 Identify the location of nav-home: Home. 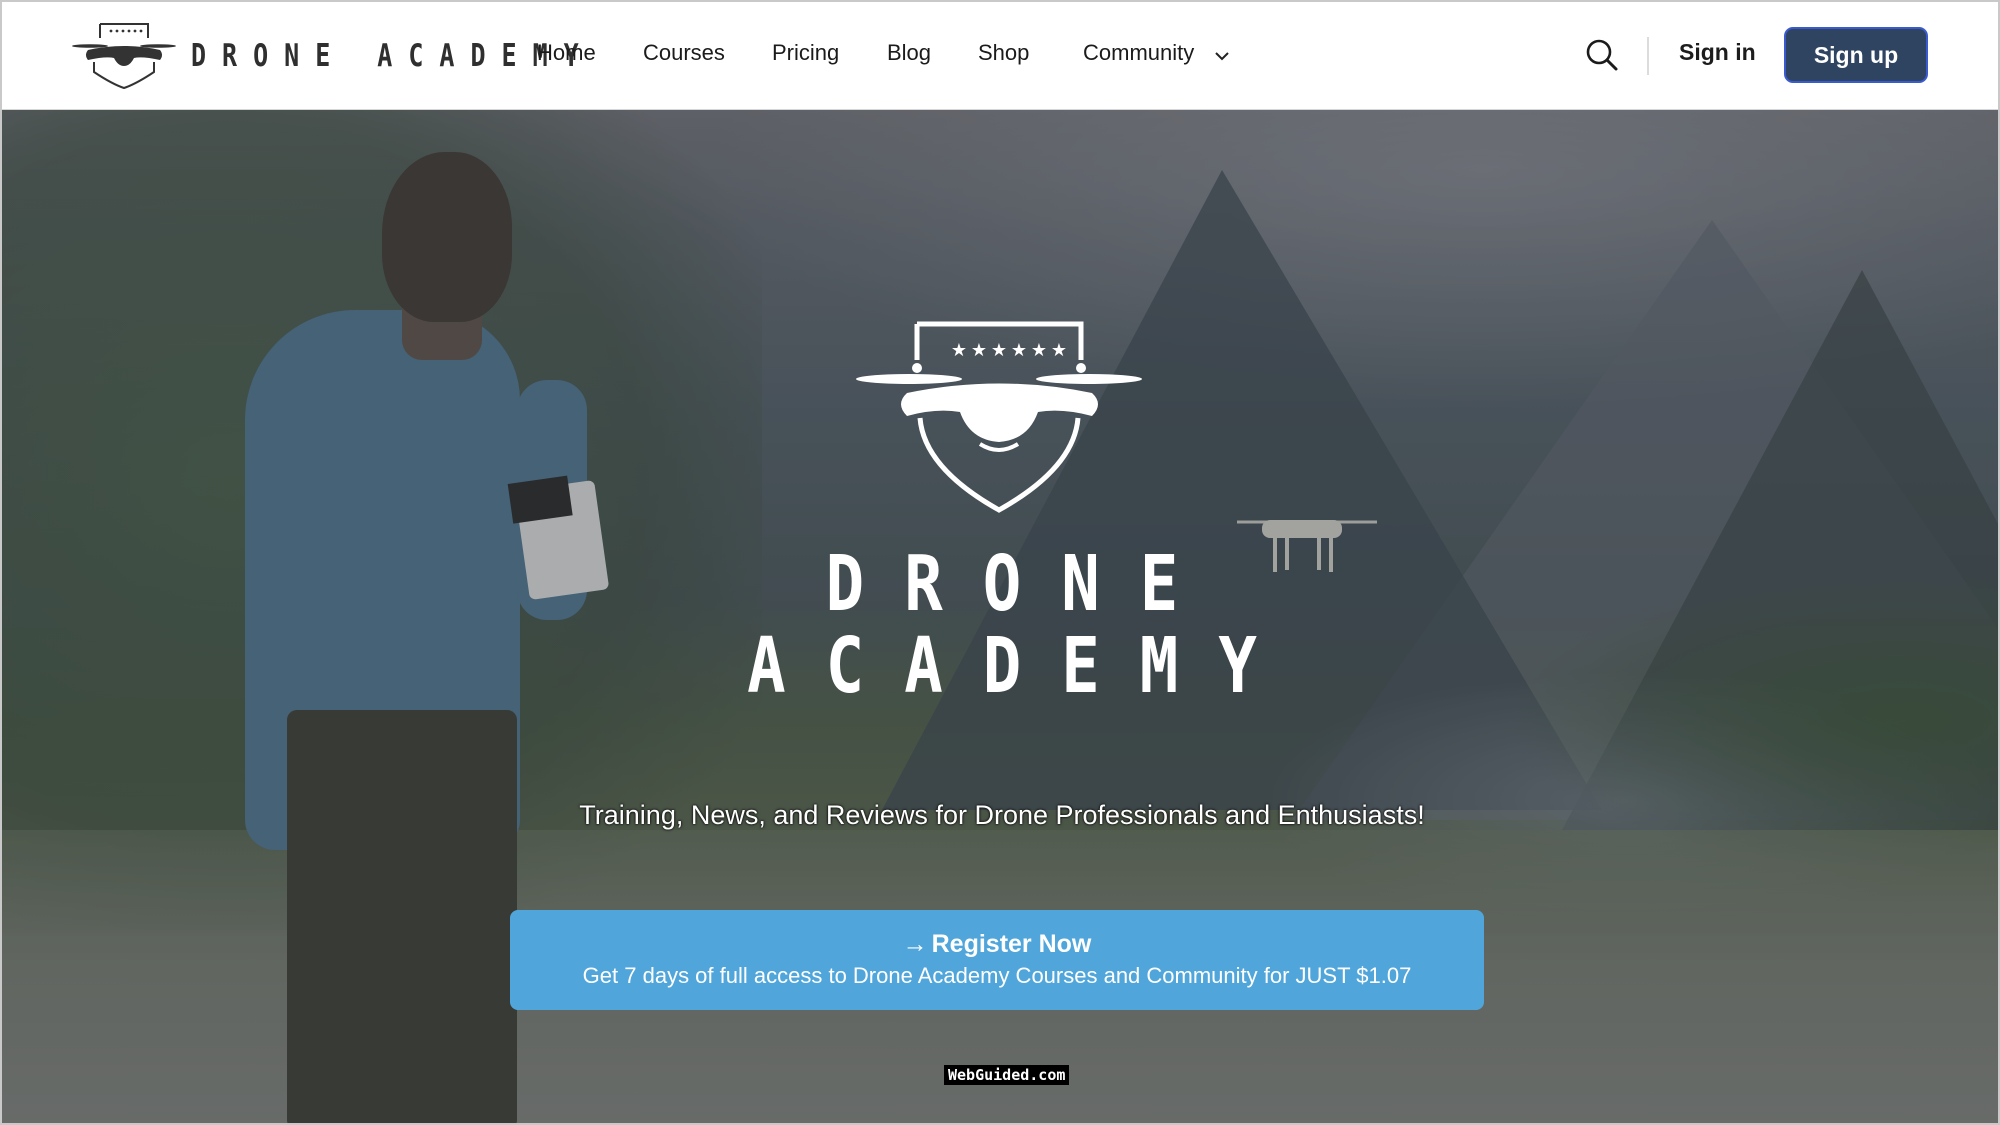
(566, 53).